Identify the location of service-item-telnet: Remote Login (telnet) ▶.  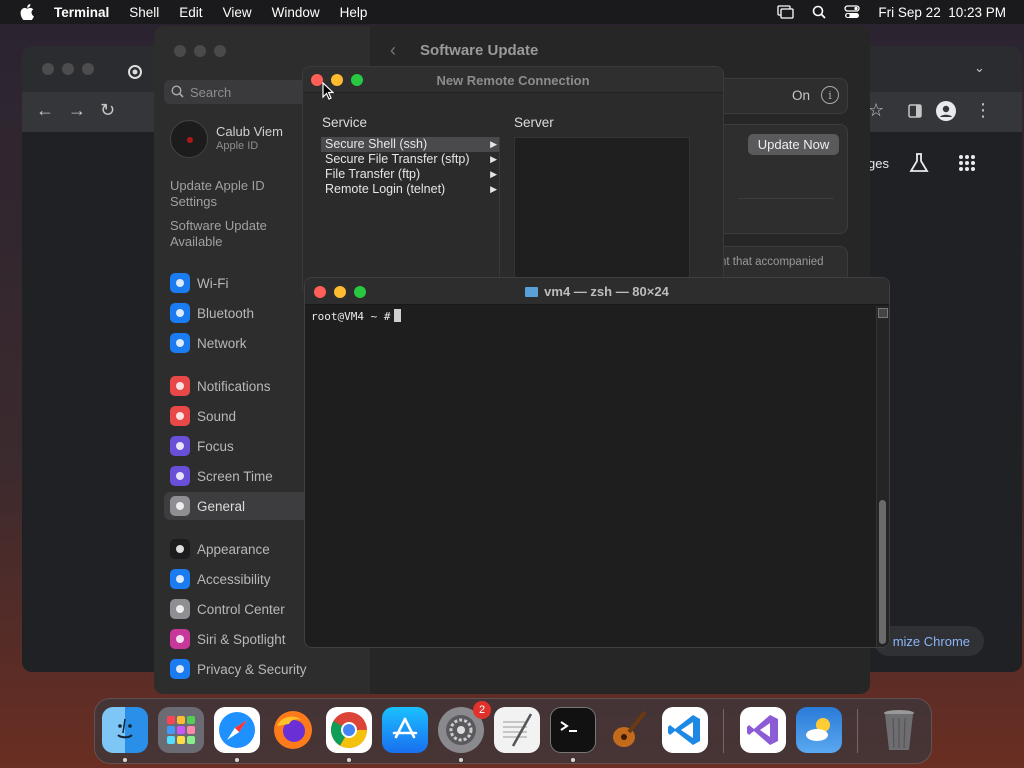
(410, 189).